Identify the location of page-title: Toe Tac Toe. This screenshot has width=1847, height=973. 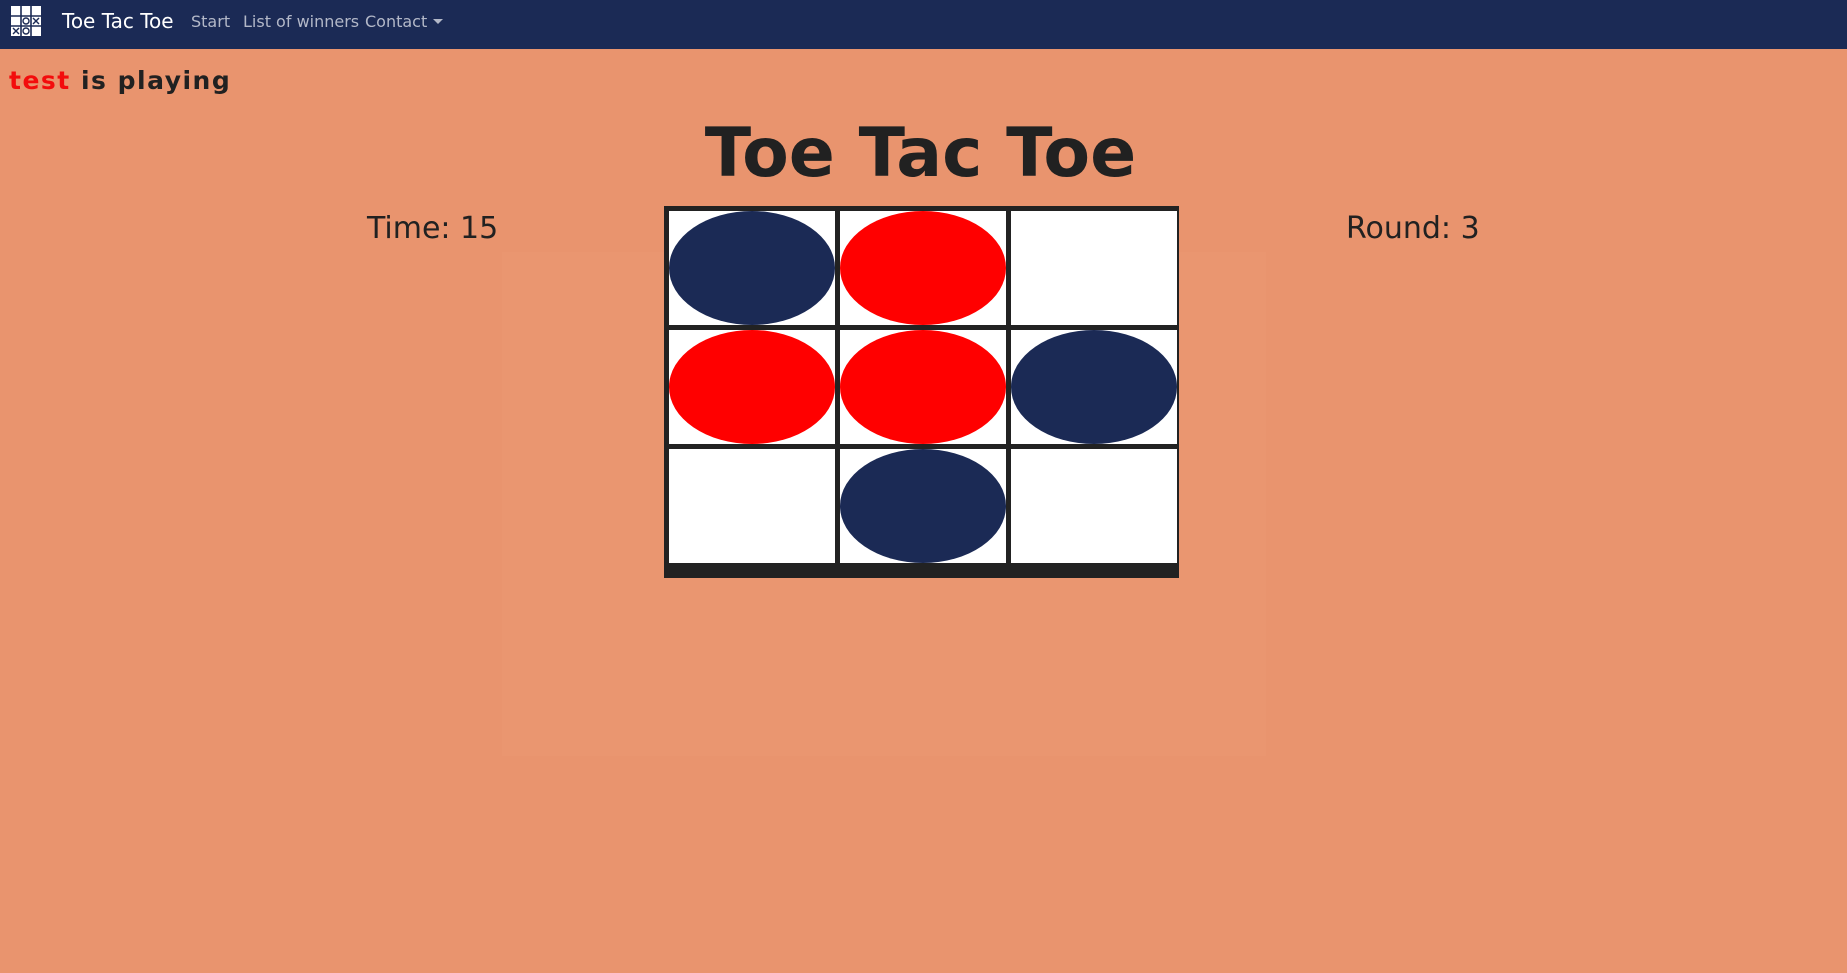
(920, 153).